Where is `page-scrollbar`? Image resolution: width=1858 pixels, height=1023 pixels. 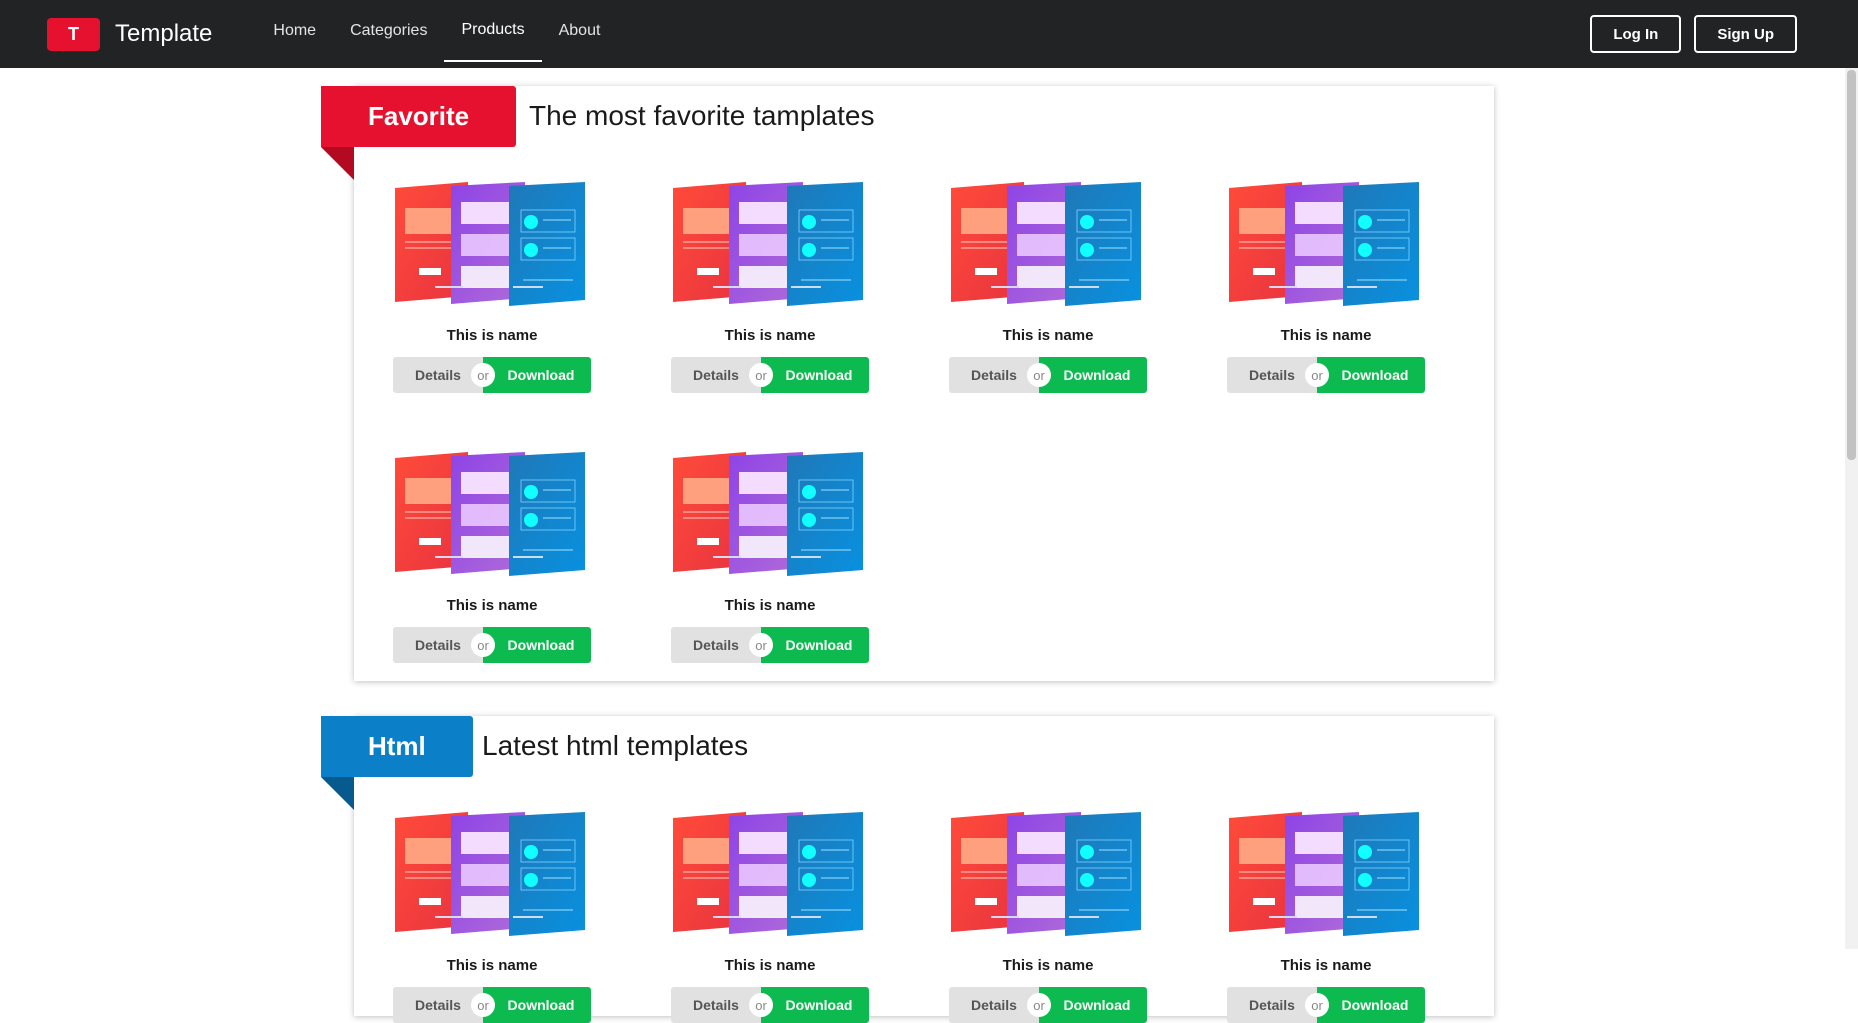
page-scrollbar is located at coordinates (1851, 508).